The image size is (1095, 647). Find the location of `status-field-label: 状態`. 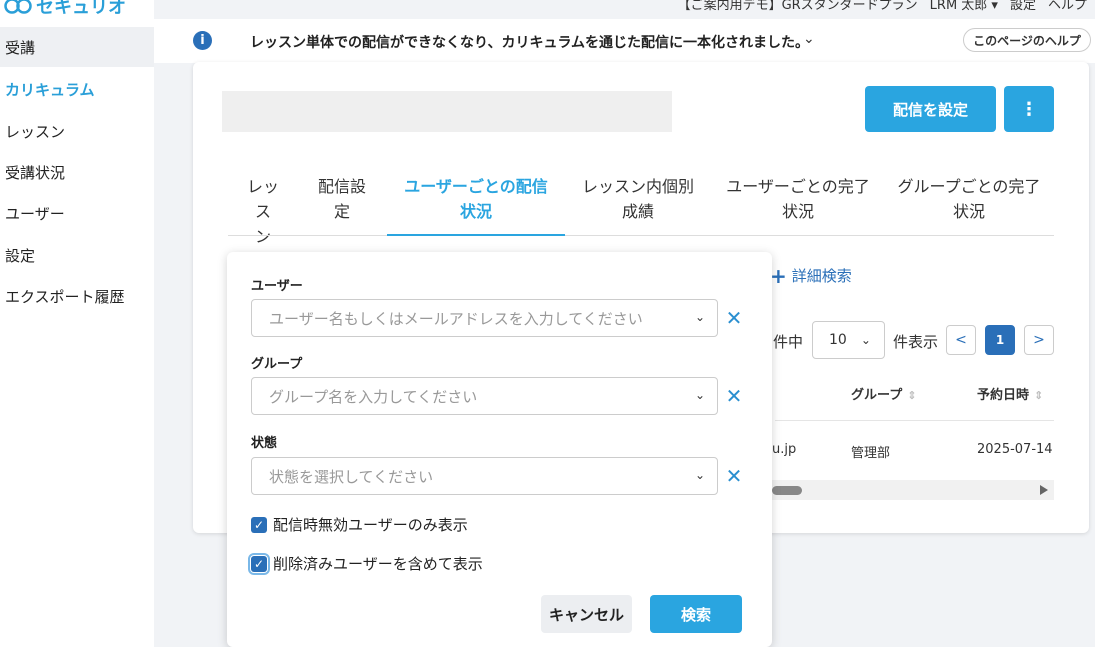

status-field-label: 状態 is located at coordinates (264, 443).